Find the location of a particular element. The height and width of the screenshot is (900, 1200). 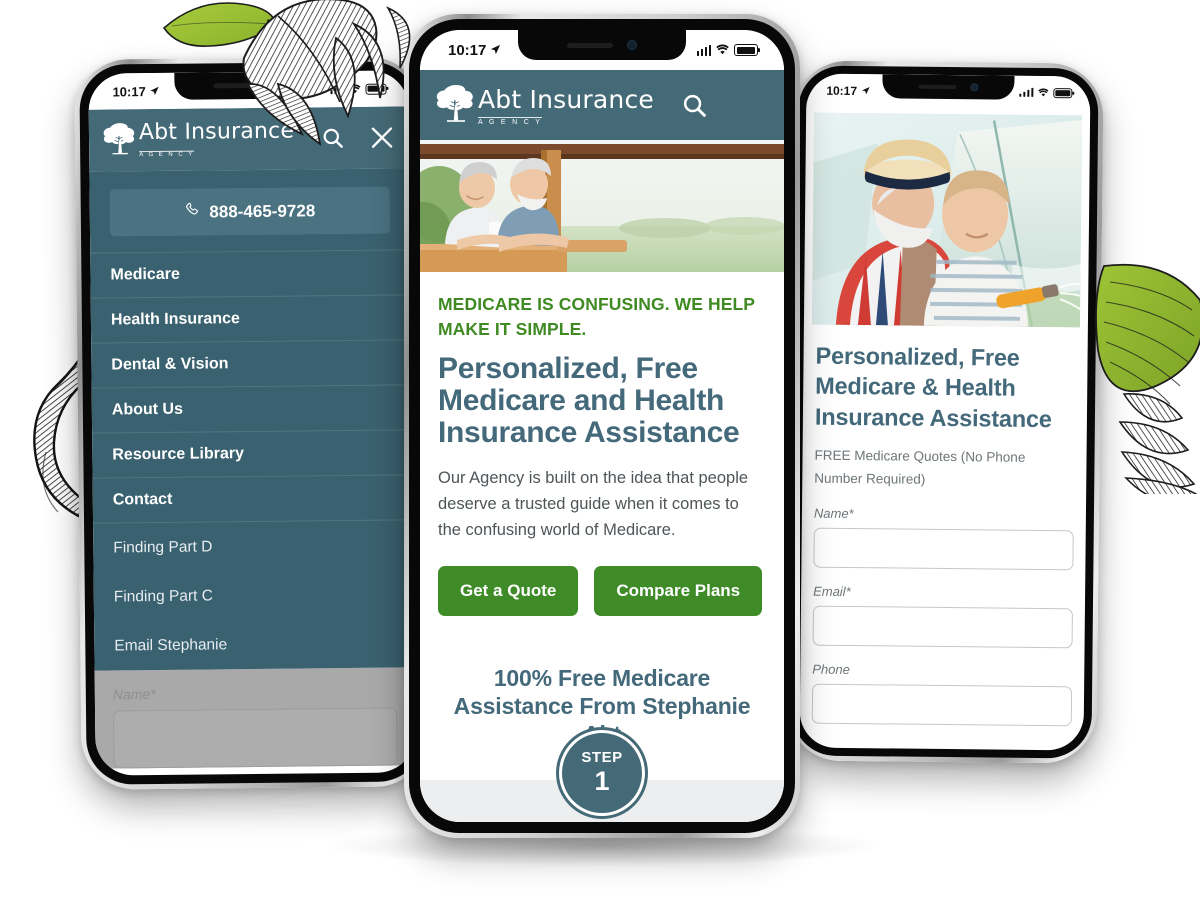

menu-item-label: Resource Library is located at coordinates (178, 454).